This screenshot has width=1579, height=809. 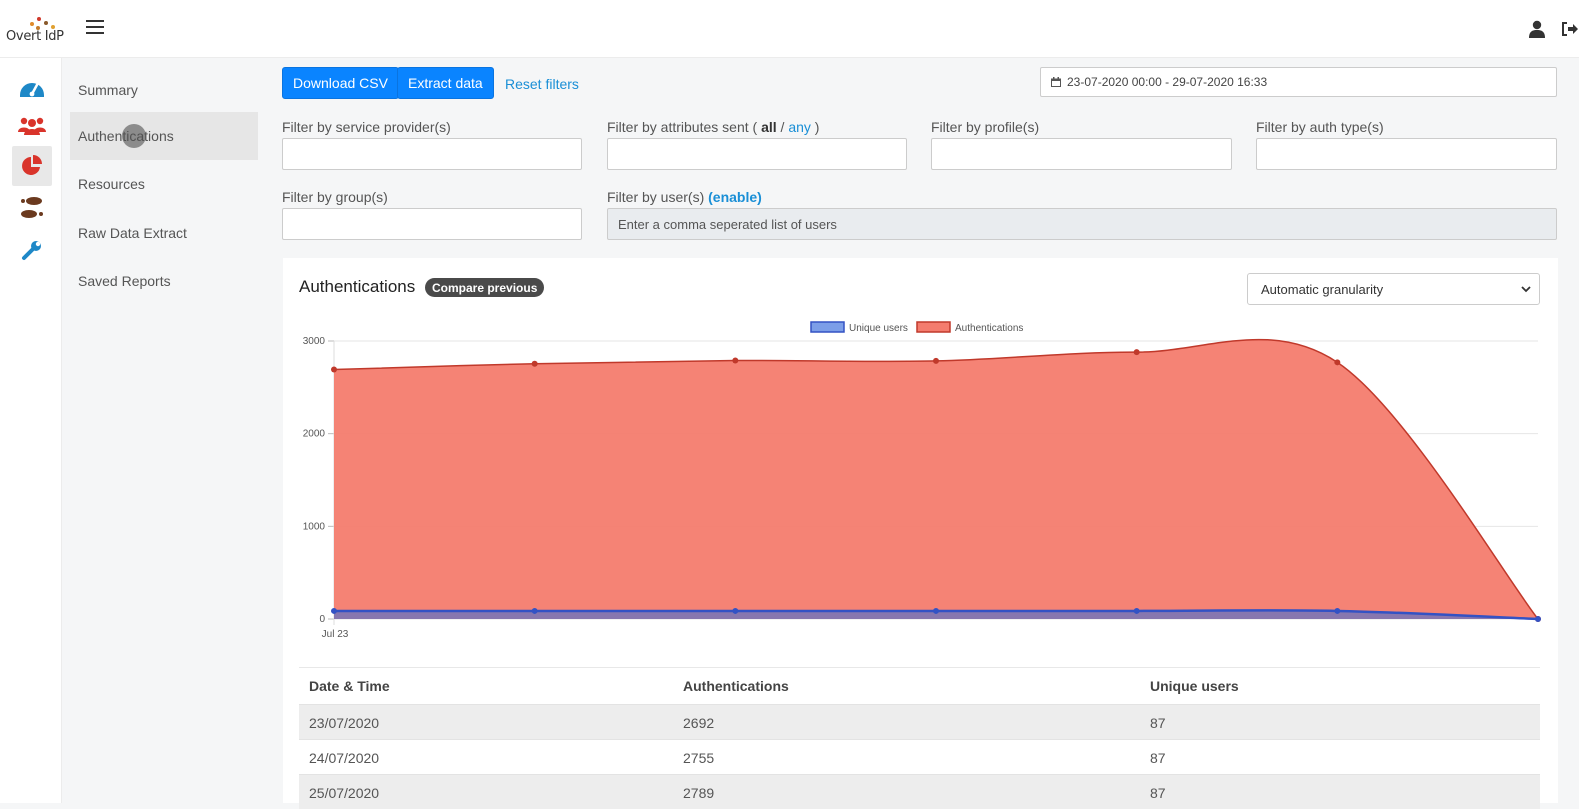 I want to click on group-input, so click(x=432, y=224).